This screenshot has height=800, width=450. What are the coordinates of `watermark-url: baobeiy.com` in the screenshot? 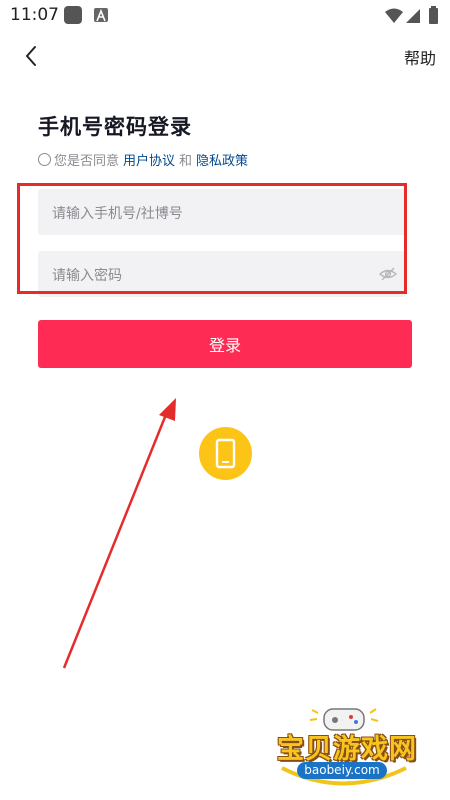 It's located at (342, 770).